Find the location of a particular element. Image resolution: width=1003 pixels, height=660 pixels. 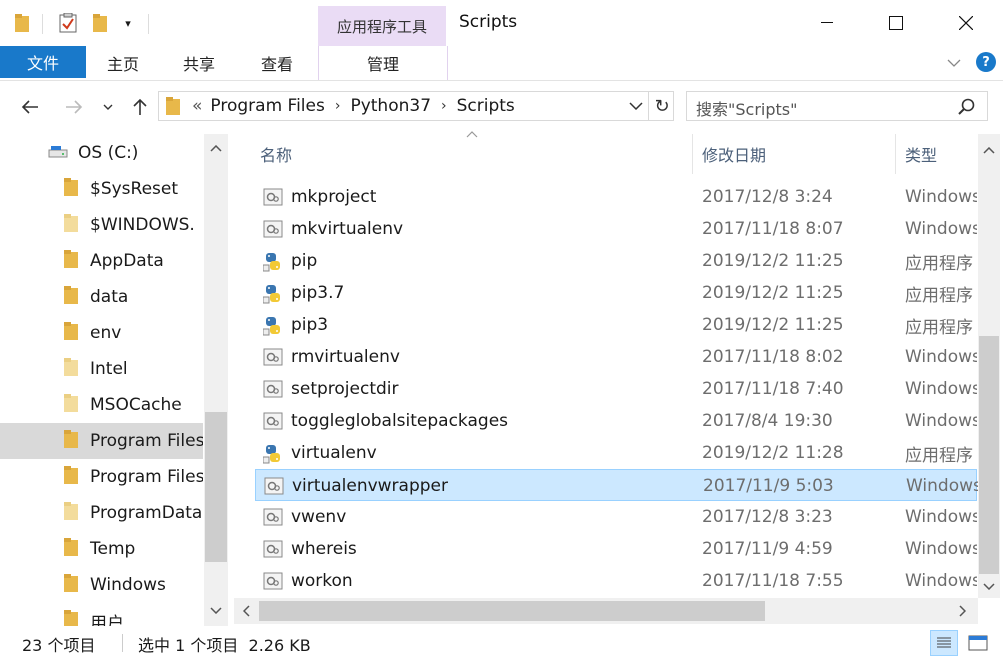

nav-item-label: Intel is located at coordinates (109, 369).